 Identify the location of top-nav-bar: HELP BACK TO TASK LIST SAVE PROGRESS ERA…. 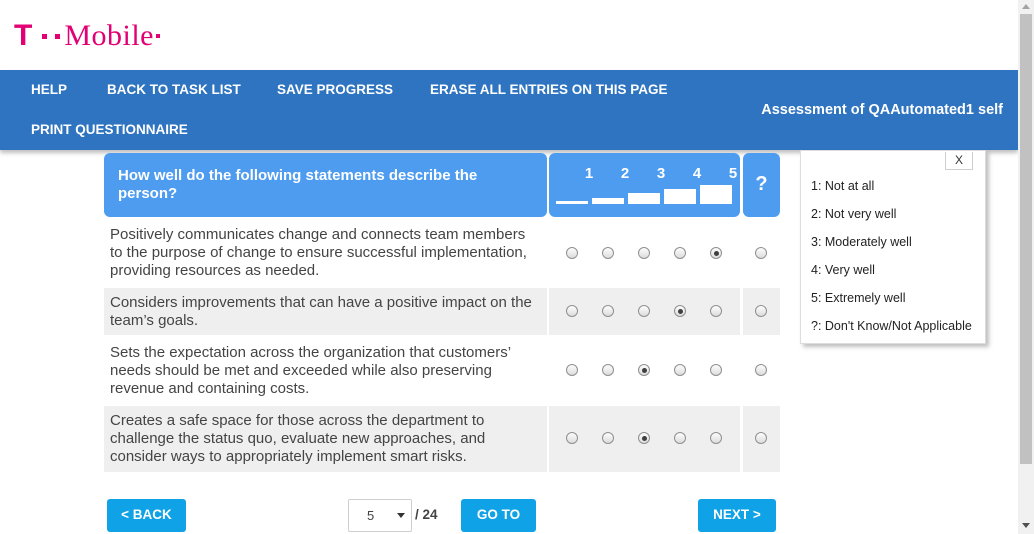
(509, 110).